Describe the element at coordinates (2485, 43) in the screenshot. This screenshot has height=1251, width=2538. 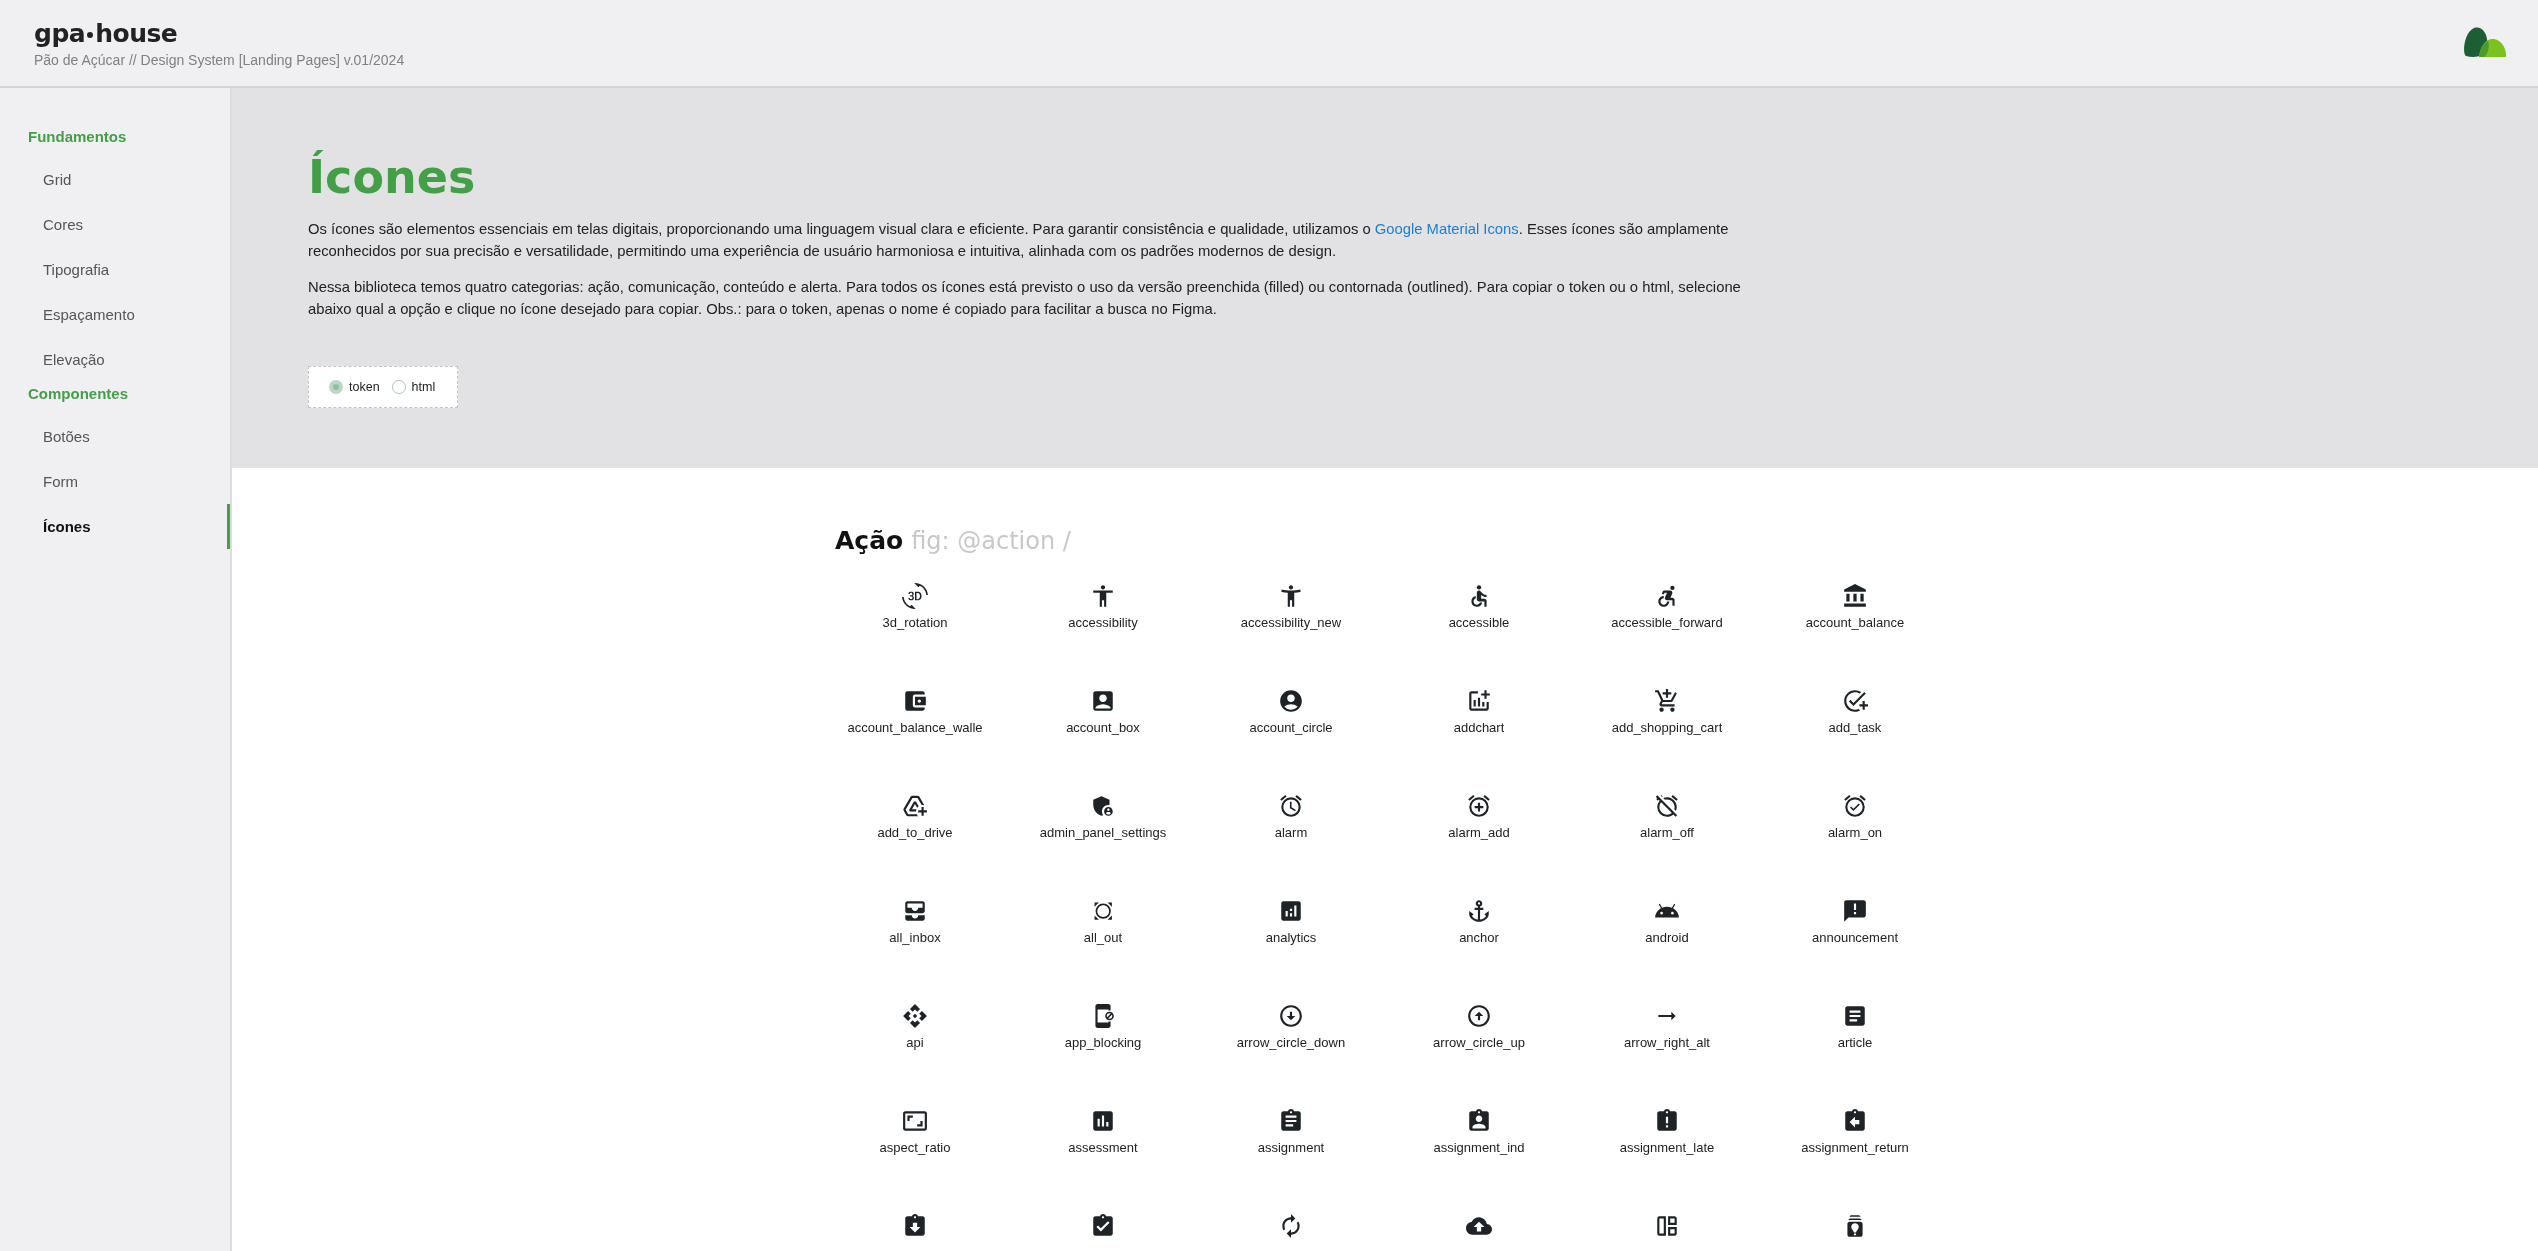
I see `logo-icon` at that location.